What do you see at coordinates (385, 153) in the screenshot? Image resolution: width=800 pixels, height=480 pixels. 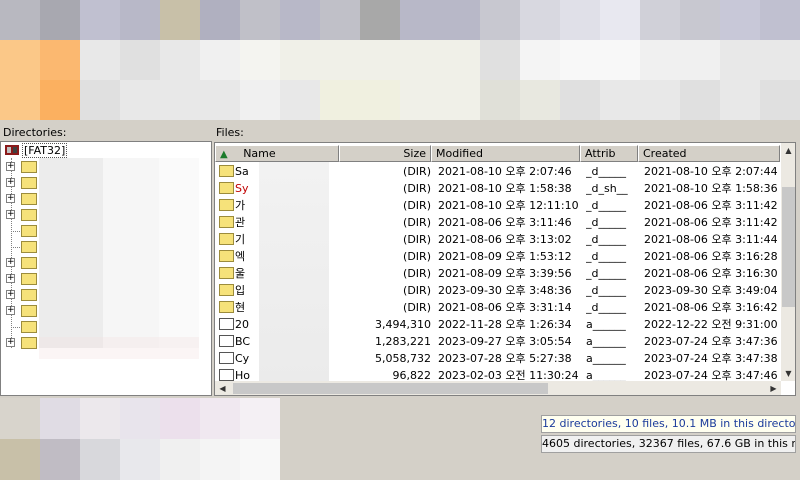 I see `column-header-size: Size` at bounding box center [385, 153].